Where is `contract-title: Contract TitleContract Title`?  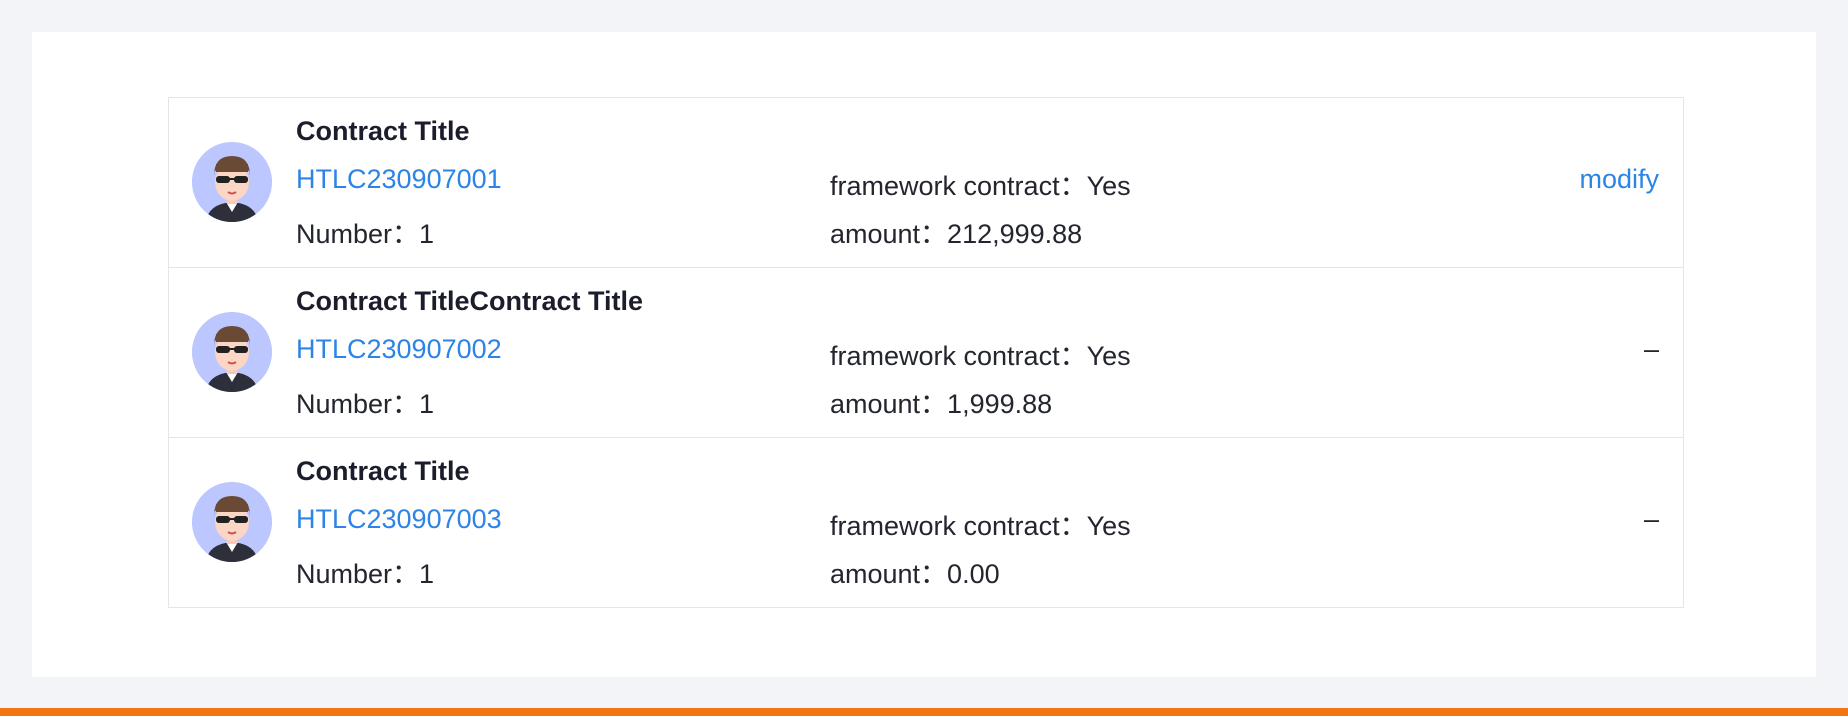
contract-title: Contract TitleContract Title is located at coordinates (470, 301).